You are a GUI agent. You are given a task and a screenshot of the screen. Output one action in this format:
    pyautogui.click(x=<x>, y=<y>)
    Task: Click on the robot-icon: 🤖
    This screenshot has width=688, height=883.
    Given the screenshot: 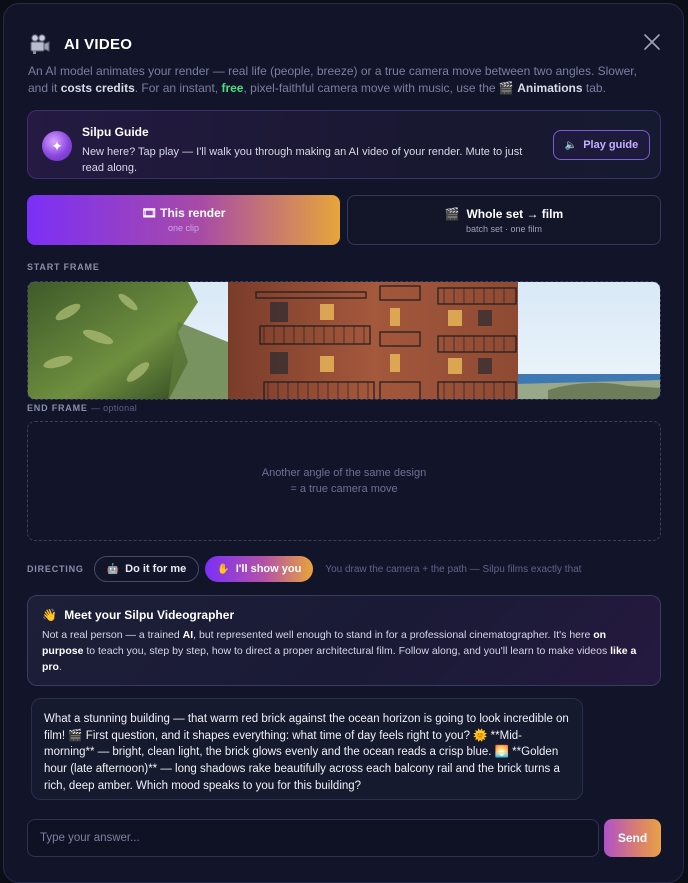 What is the action you would take?
    pyautogui.click(x=113, y=569)
    